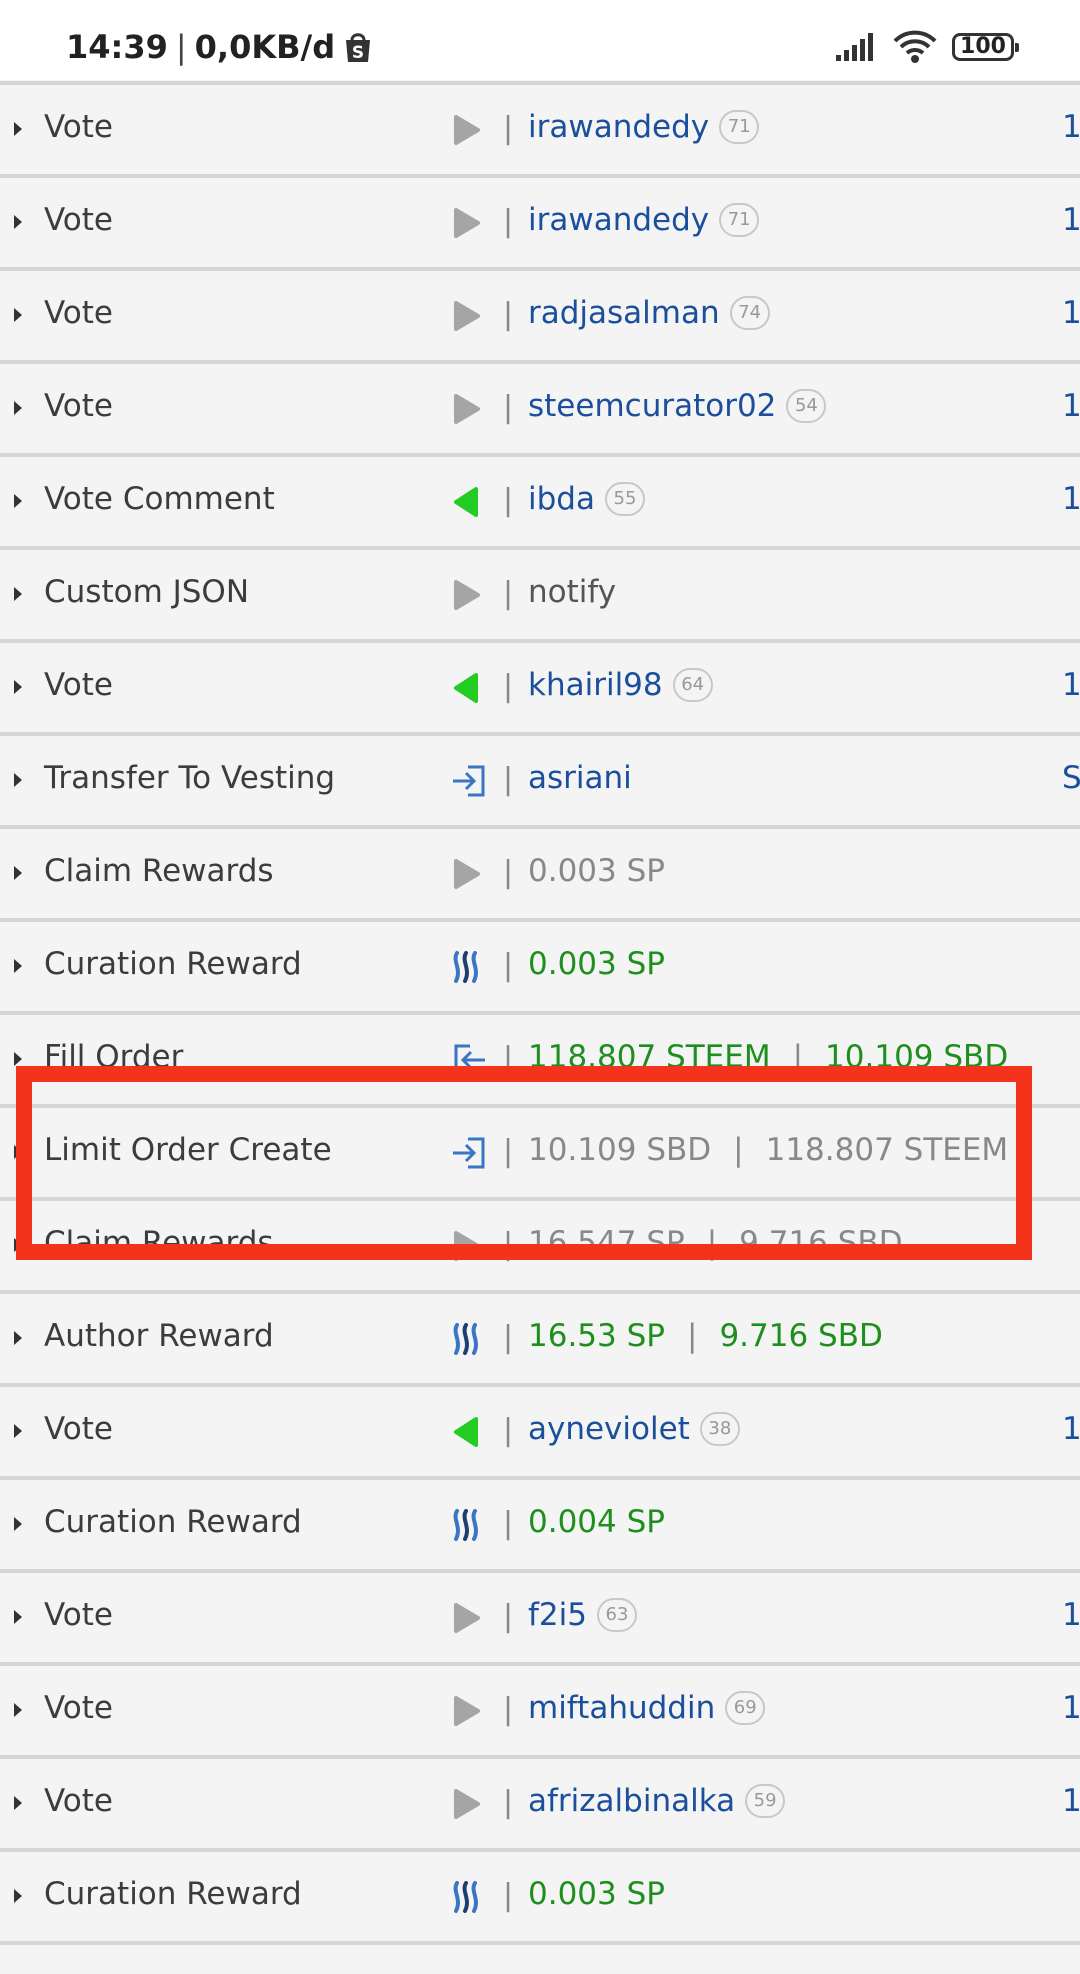 This screenshot has width=1080, height=1974. I want to click on operation-row: Vote Comment | ibda 55 1, so click(540, 503).